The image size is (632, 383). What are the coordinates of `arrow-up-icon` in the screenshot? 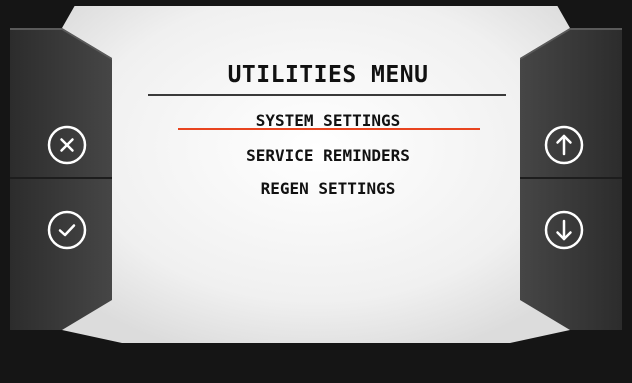 It's located at (564, 145).